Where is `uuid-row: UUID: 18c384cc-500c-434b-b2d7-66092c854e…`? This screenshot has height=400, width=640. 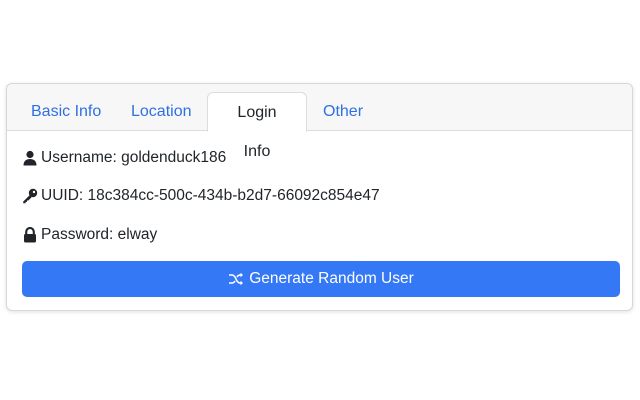
uuid-row: UUID: 18c384cc-500c-434b-b2d7-66092c854e… is located at coordinates (201, 196).